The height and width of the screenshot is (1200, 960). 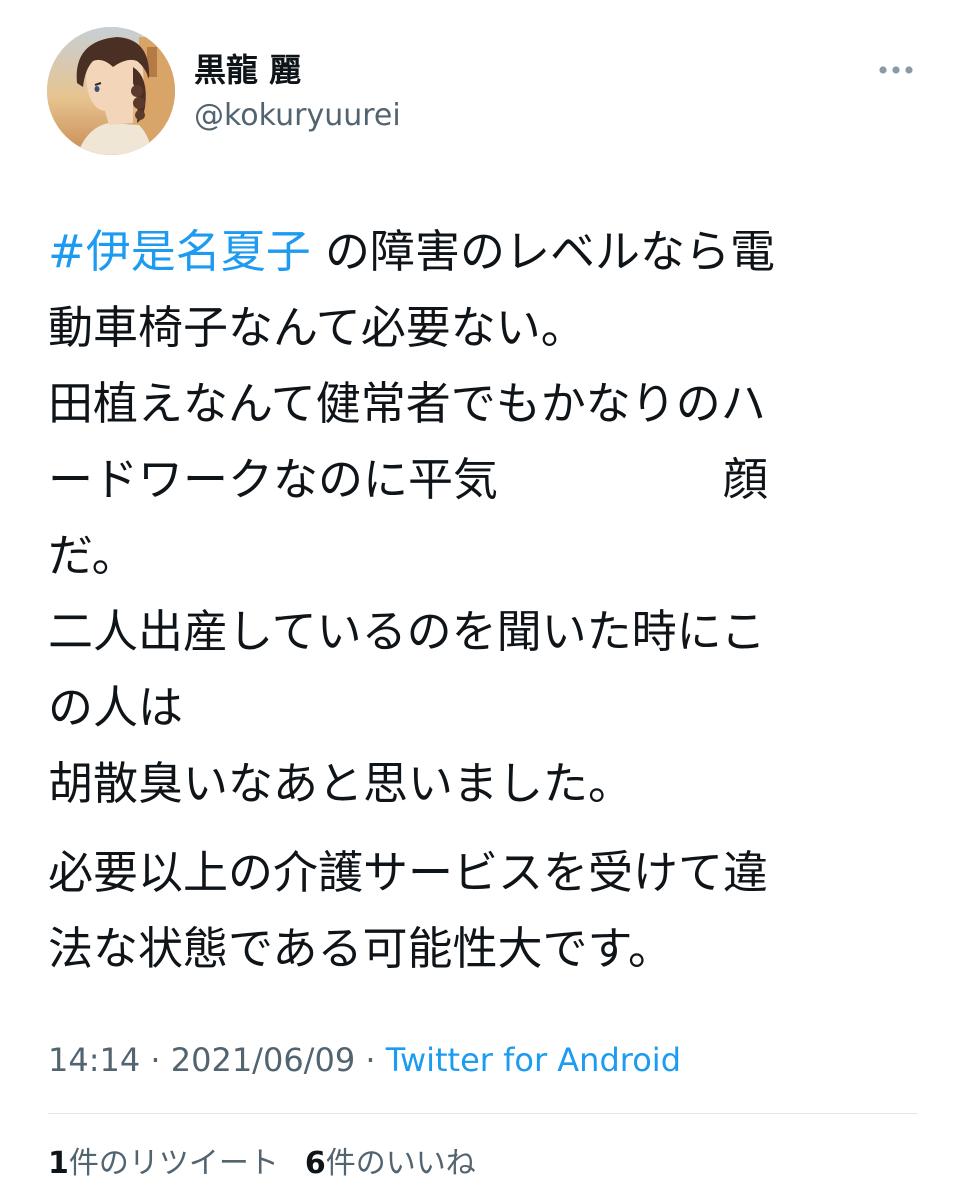 What do you see at coordinates (407, 631) in the screenshot?
I see `tweet-line: 二人出産しているのを聞いた時にこ` at bounding box center [407, 631].